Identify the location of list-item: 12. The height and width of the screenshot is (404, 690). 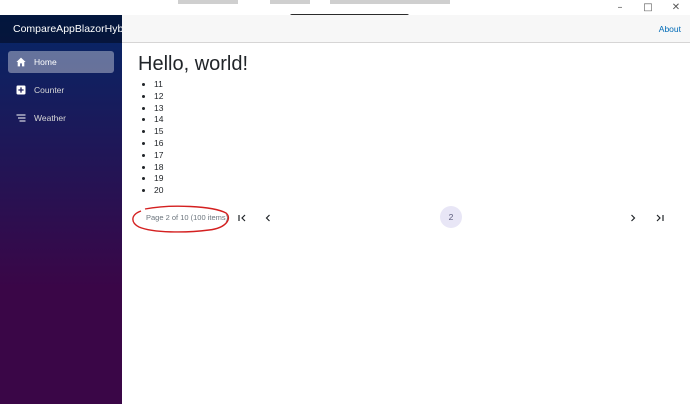
(416, 97).